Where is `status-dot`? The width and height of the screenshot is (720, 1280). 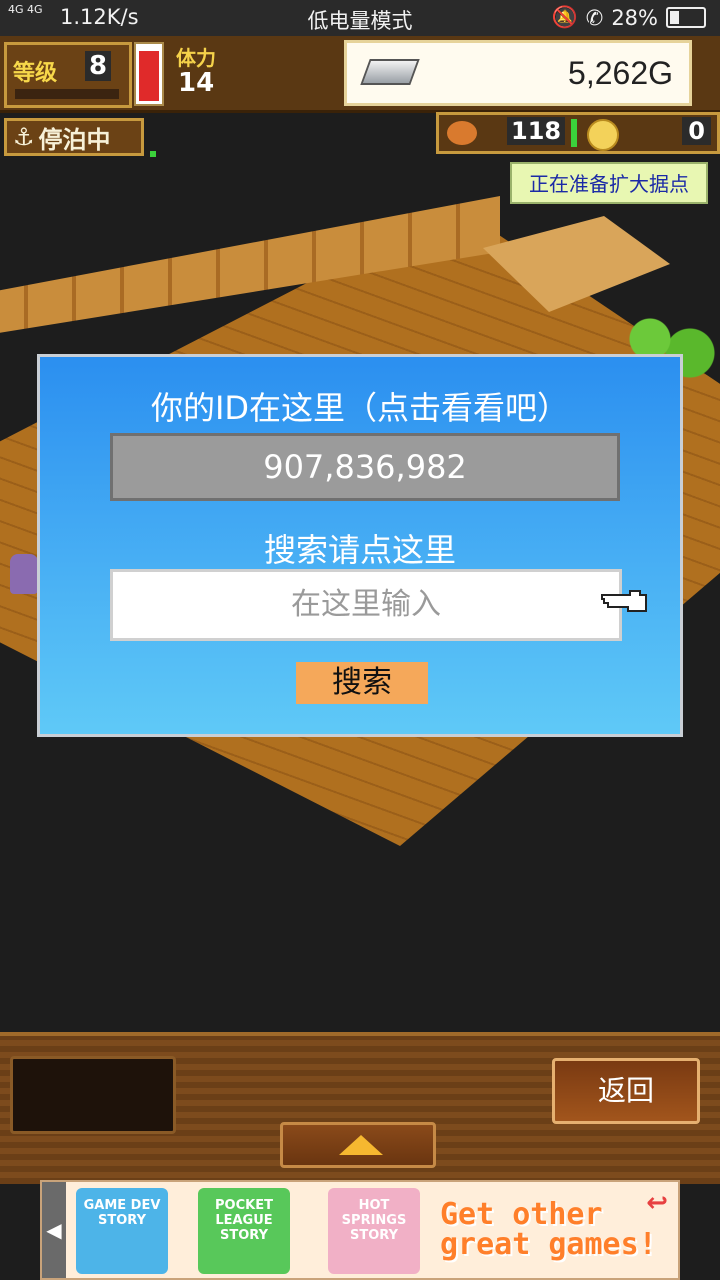 status-dot is located at coordinates (153, 154).